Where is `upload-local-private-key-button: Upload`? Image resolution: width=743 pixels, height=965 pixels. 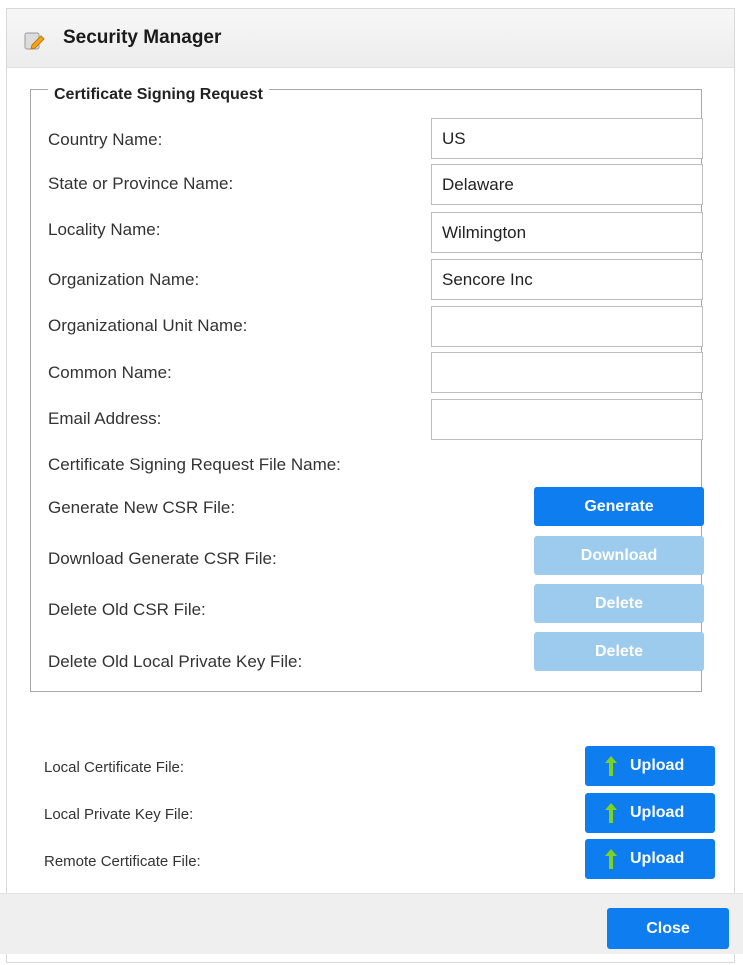
upload-local-private-key-button: Upload is located at coordinates (650, 813).